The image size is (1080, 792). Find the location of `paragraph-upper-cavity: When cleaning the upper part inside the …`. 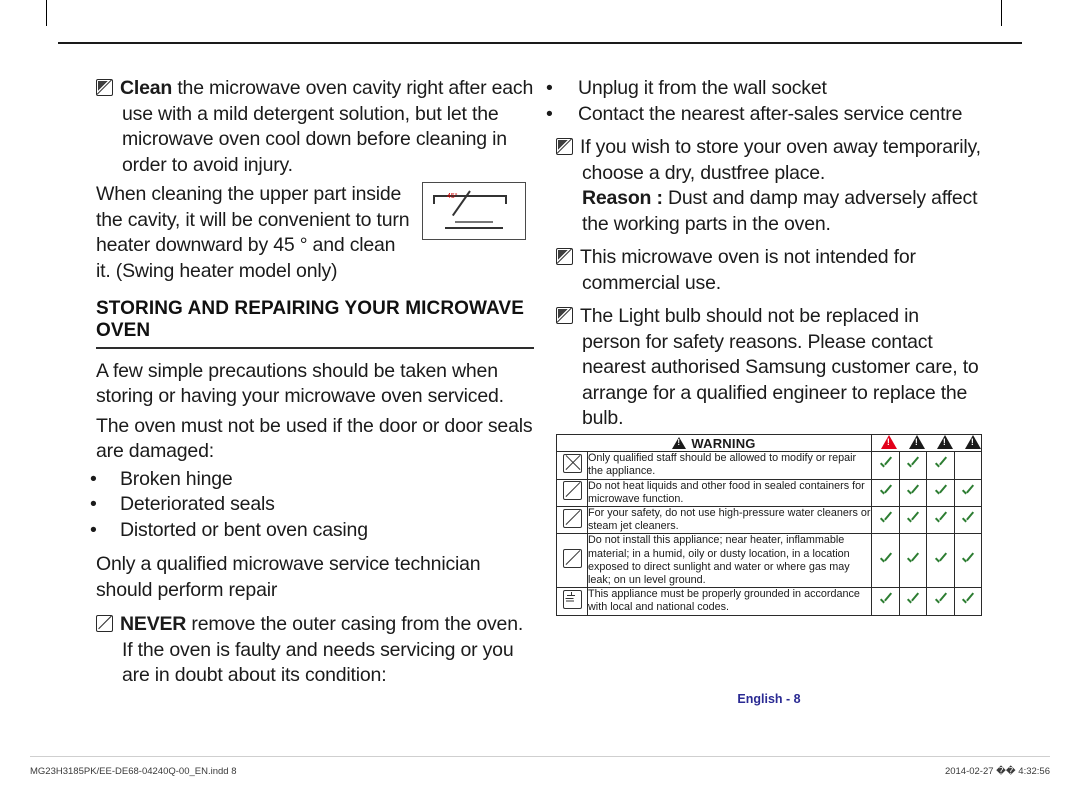

paragraph-upper-cavity: When cleaning the upper part inside the … is located at coordinates (255, 233).